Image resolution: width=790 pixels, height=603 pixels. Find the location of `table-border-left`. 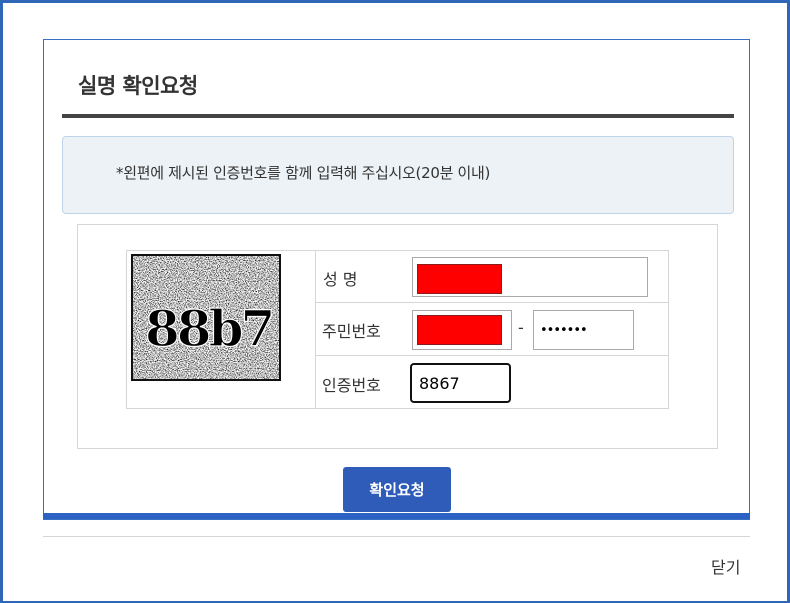

table-border-left is located at coordinates (126, 329).